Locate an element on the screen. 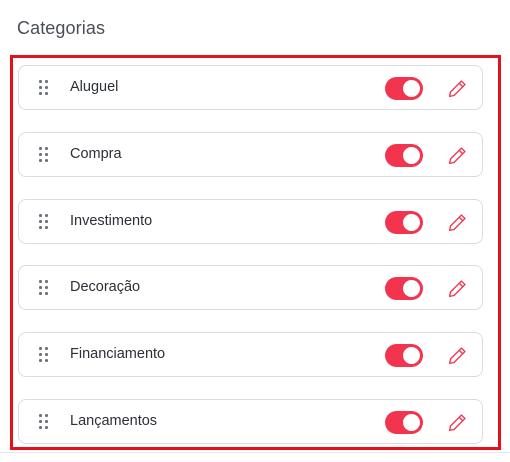  category-row-lancamentos: Lançamentos is located at coordinates (250, 421).